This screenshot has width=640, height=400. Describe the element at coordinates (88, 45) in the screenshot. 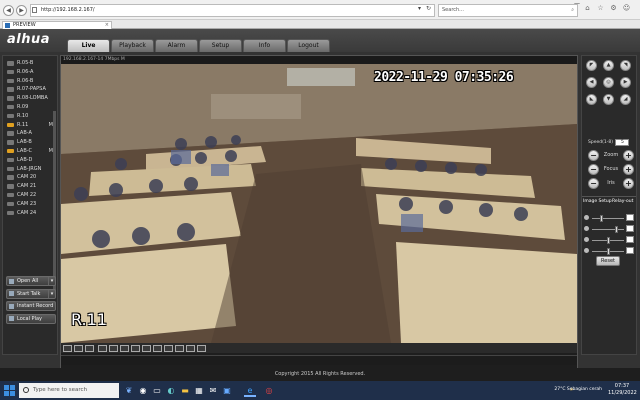

I see `menu-live: Live` at that location.